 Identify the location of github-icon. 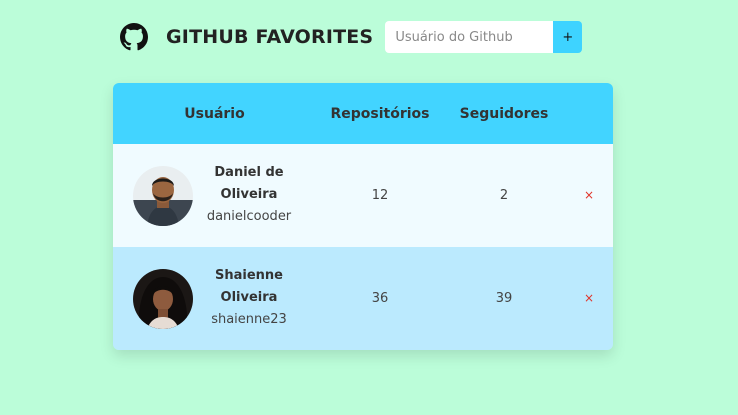
(134, 37).